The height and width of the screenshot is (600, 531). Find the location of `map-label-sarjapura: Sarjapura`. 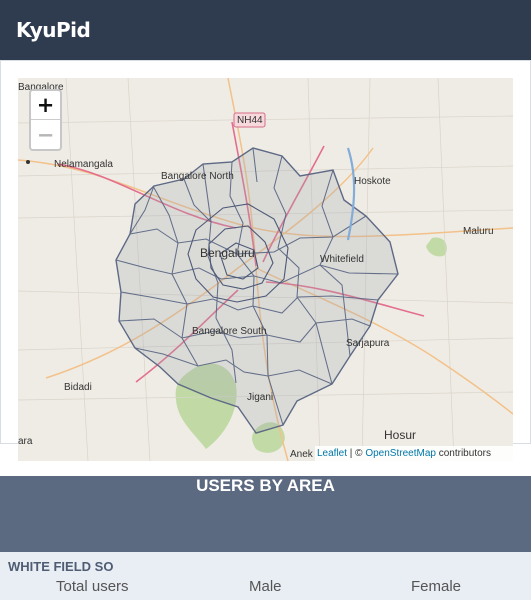

map-label-sarjapura: Sarjapura is located at coordinates (368, 343).